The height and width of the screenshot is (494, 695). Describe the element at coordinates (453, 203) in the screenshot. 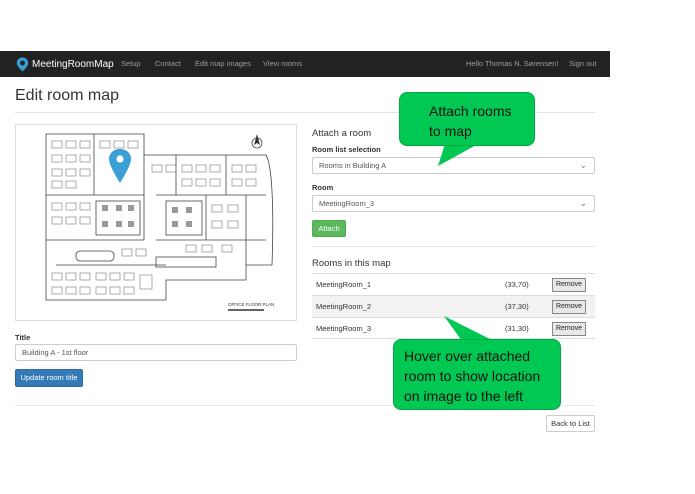

I see `room-select: MeetingRoom_3 ⌄` at that location.